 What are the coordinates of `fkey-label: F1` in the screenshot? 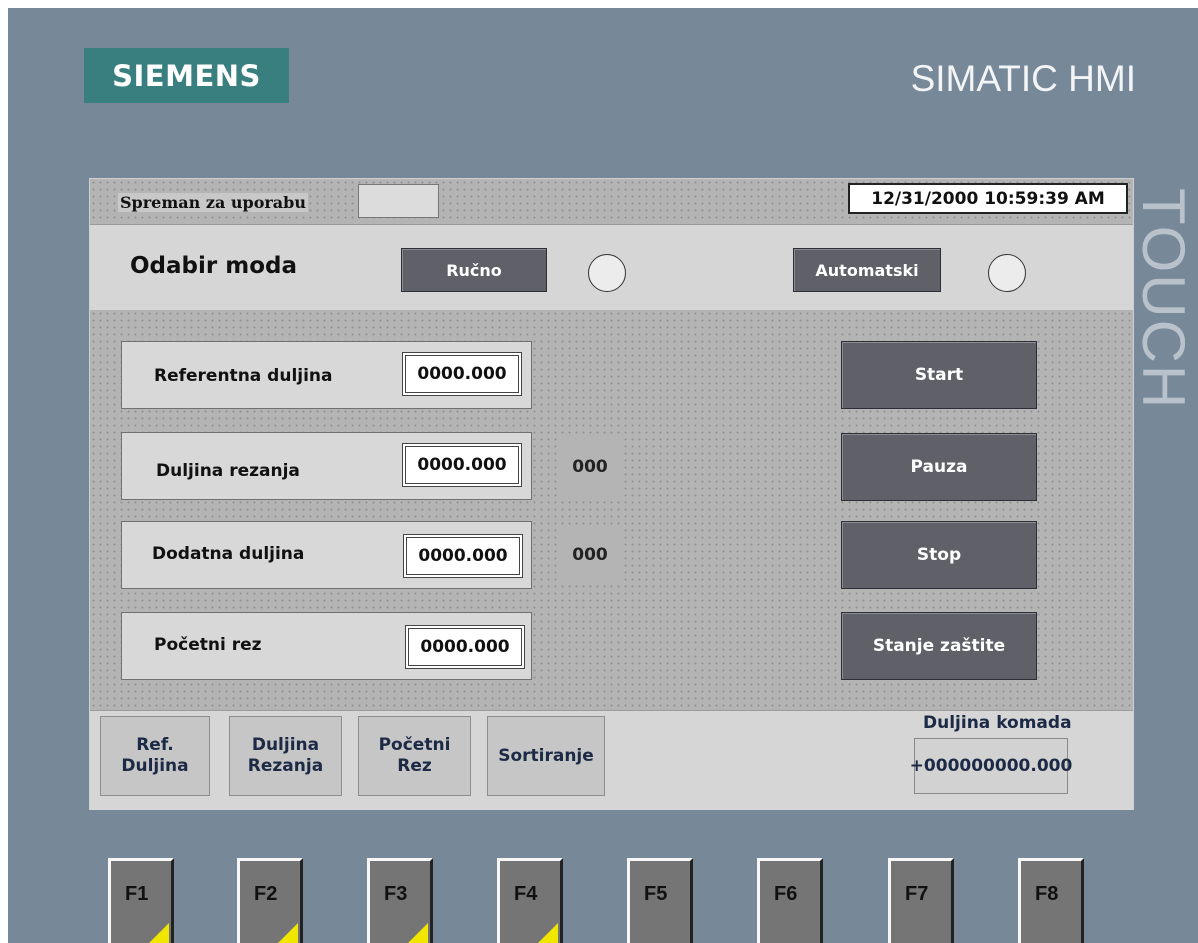 It's located at (137, 894).